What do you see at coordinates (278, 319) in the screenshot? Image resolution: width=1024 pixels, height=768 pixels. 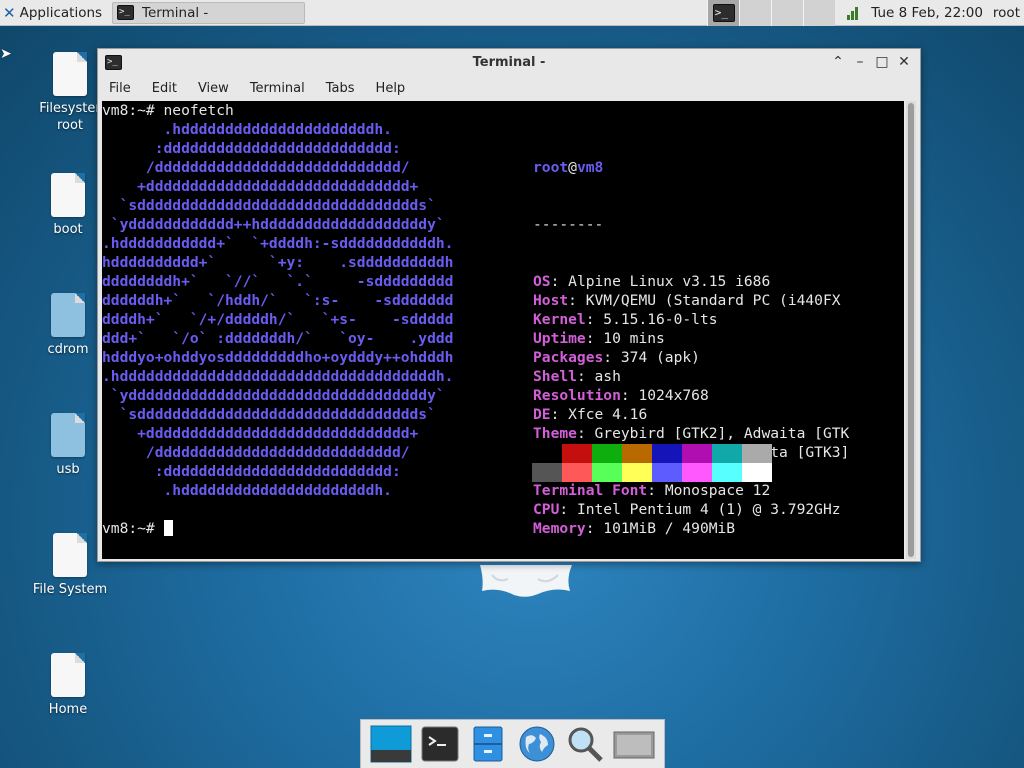 I see `logo-line: ddddh+` `/+/dddddh/` `+s- -sddddd` at bounding box center [278, 319].